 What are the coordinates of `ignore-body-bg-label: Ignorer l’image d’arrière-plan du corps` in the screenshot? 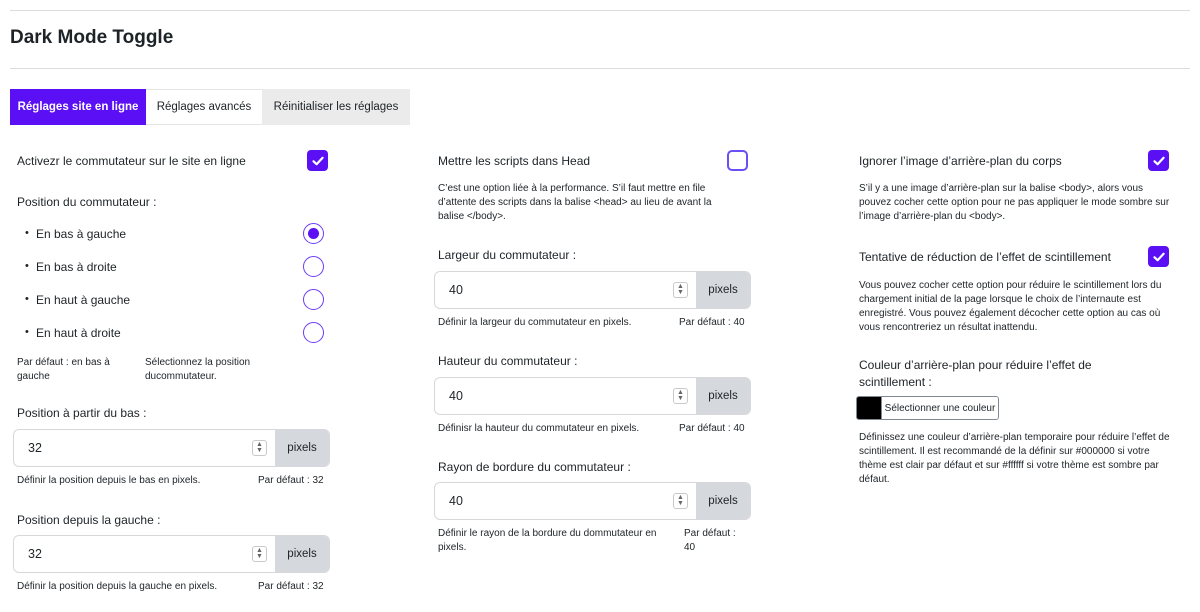 It's located at (960, 161).